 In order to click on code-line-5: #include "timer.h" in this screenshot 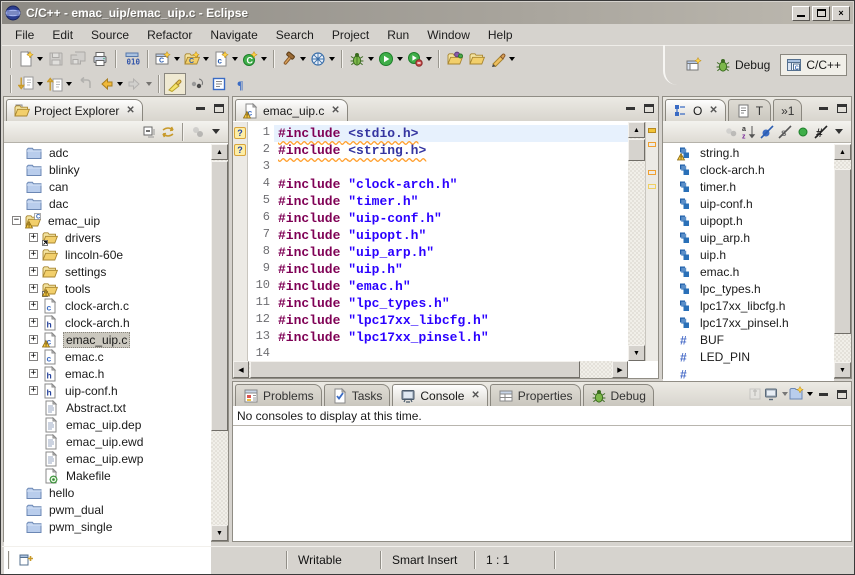, I will do `click(451, 201)`.